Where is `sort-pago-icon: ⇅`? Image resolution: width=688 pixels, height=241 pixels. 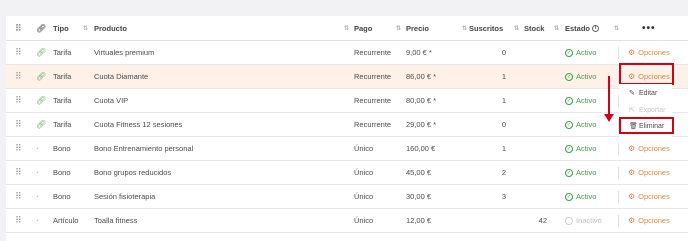
sort-pago-icon: ⇅ is located at coordinates (398, 28).